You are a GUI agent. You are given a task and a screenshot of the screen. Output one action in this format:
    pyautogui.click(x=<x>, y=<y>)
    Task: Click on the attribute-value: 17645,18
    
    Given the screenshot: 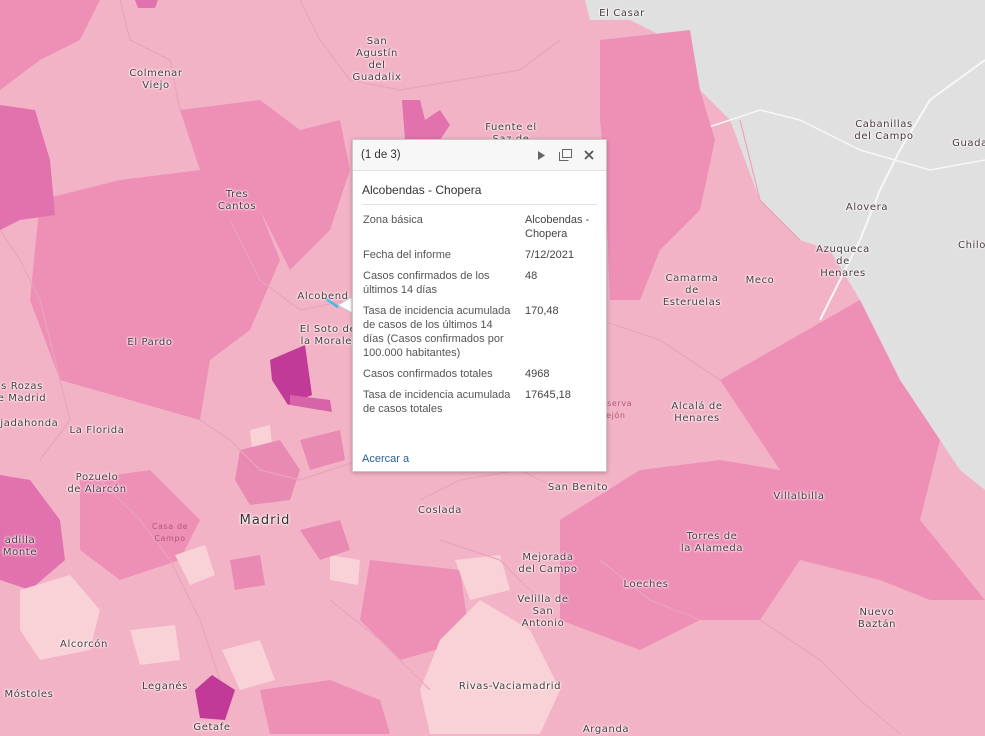 What is the action you would take?
    pyautogui.click(x=548, y=395)
    